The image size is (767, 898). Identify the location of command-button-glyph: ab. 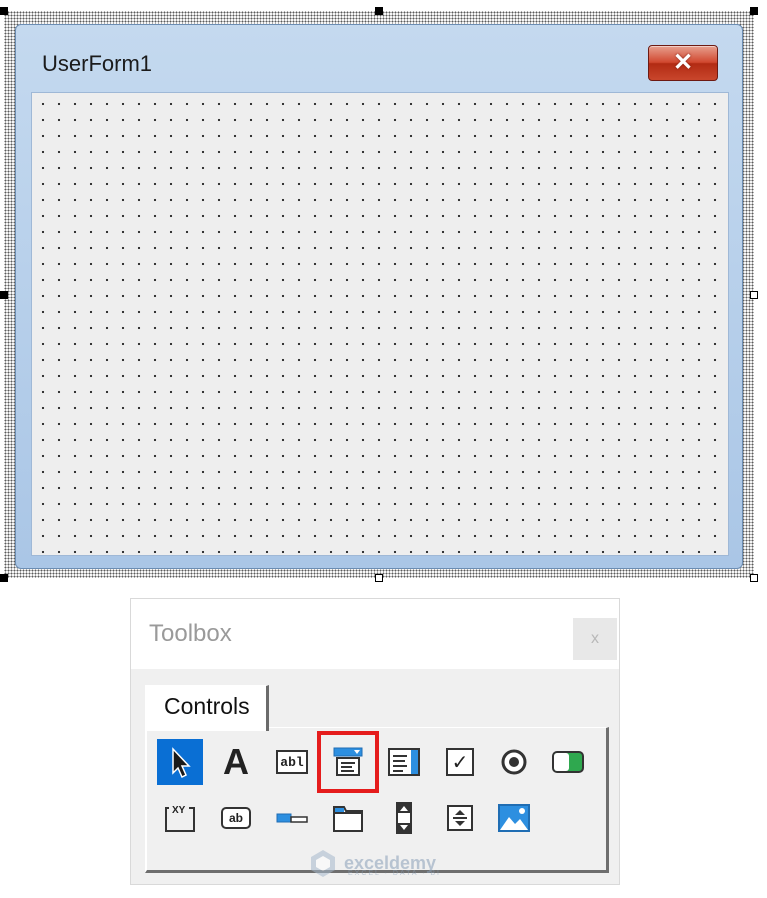
(235, 818).